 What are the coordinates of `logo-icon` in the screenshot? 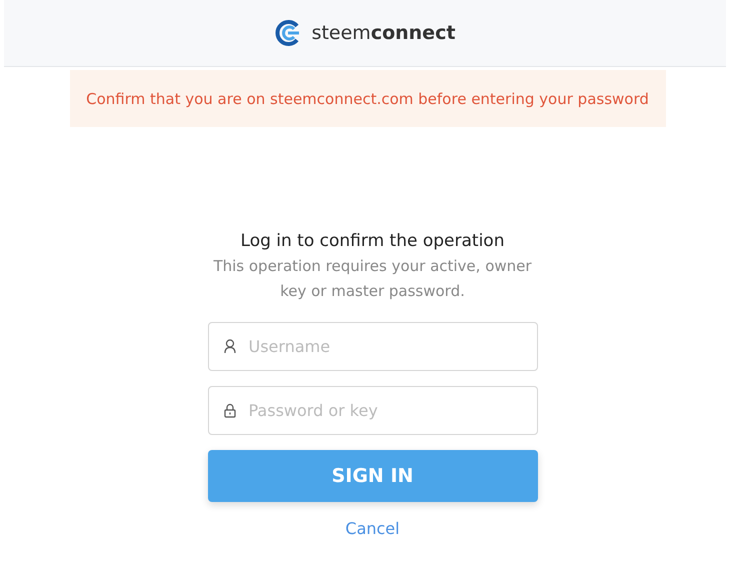 It's located at (288, 33).